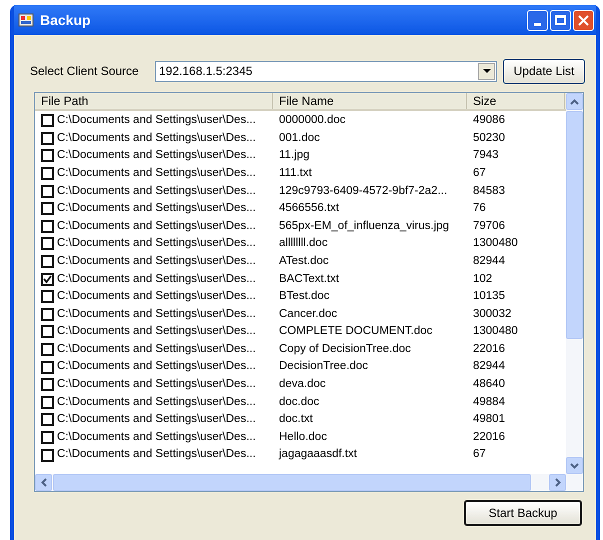 The width and height of the screenshot is (603, 540). Describe the element at coordinates (324, 366) in the screenshot. I see `file-name-cell-text: DecisionTree.doc` at that location.